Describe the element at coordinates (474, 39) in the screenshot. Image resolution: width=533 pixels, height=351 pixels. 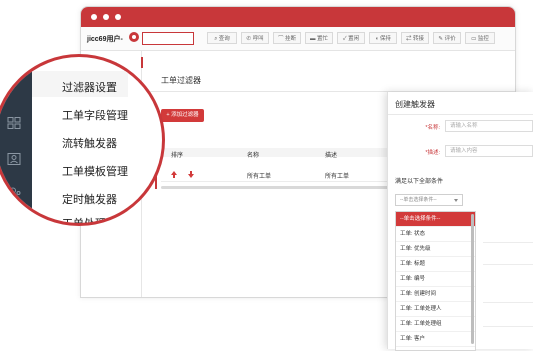
I see `monitor-icon: ▭` at that location.